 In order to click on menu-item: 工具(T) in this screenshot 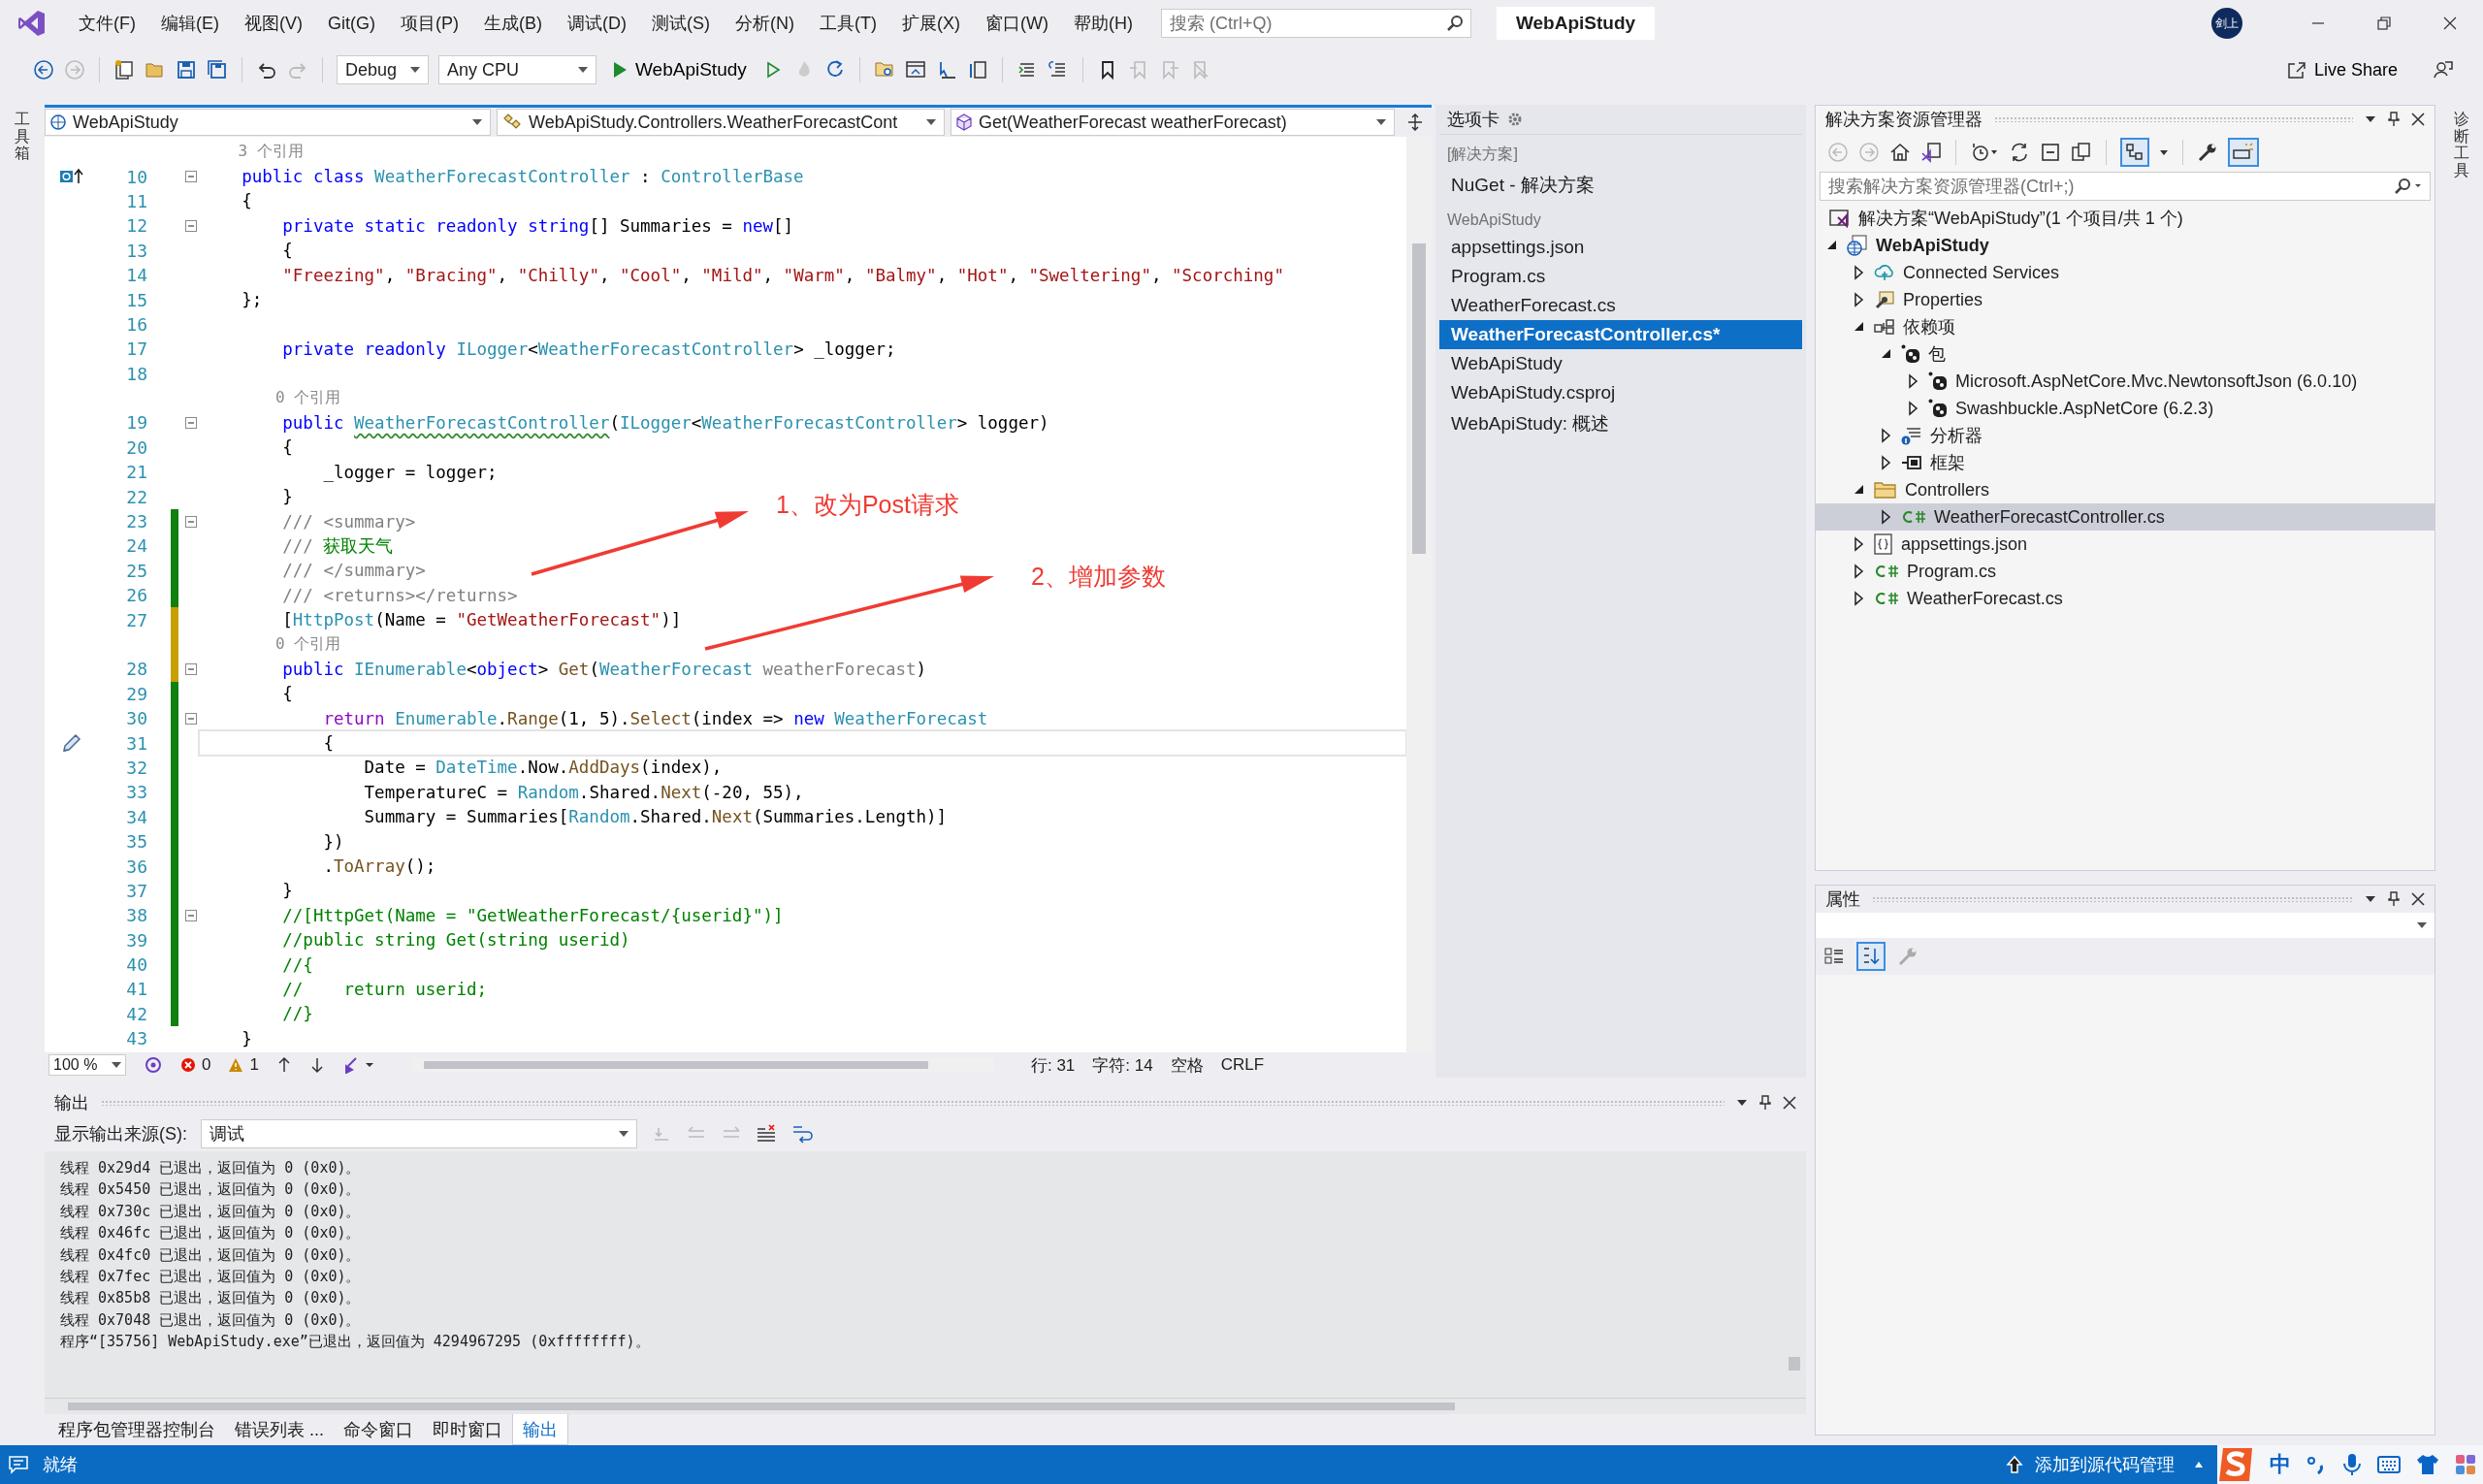, I will do `click(848, 24)`.